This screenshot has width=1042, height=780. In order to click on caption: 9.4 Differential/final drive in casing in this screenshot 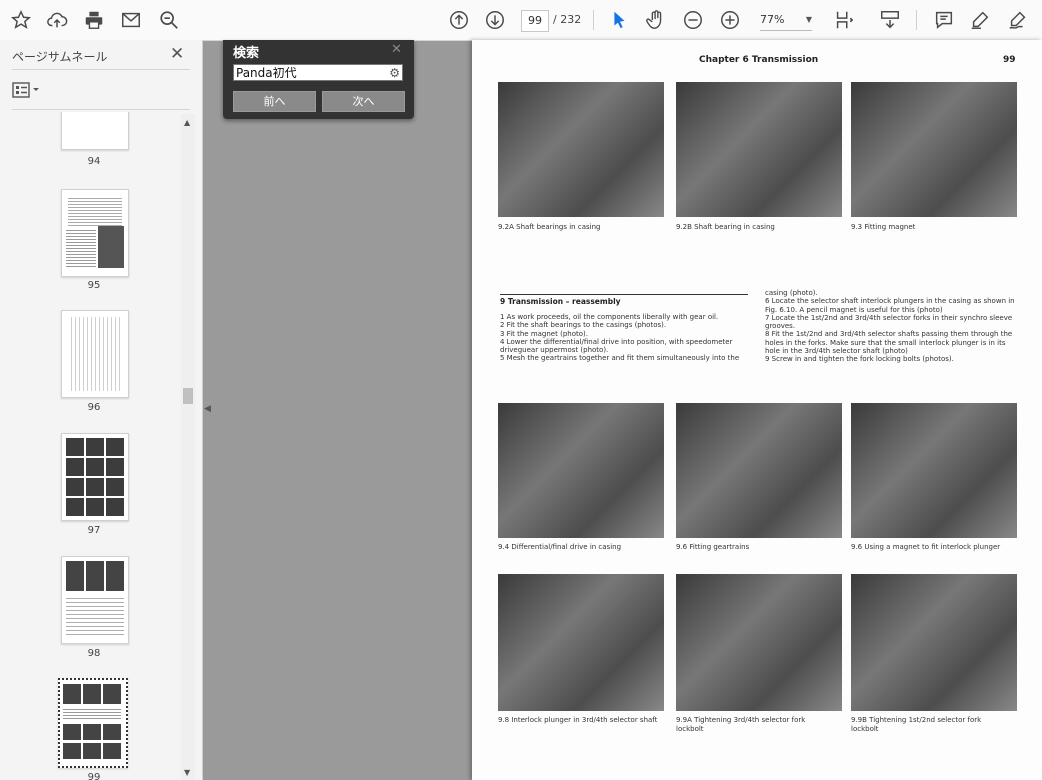, I will do `click(560, 547)`.